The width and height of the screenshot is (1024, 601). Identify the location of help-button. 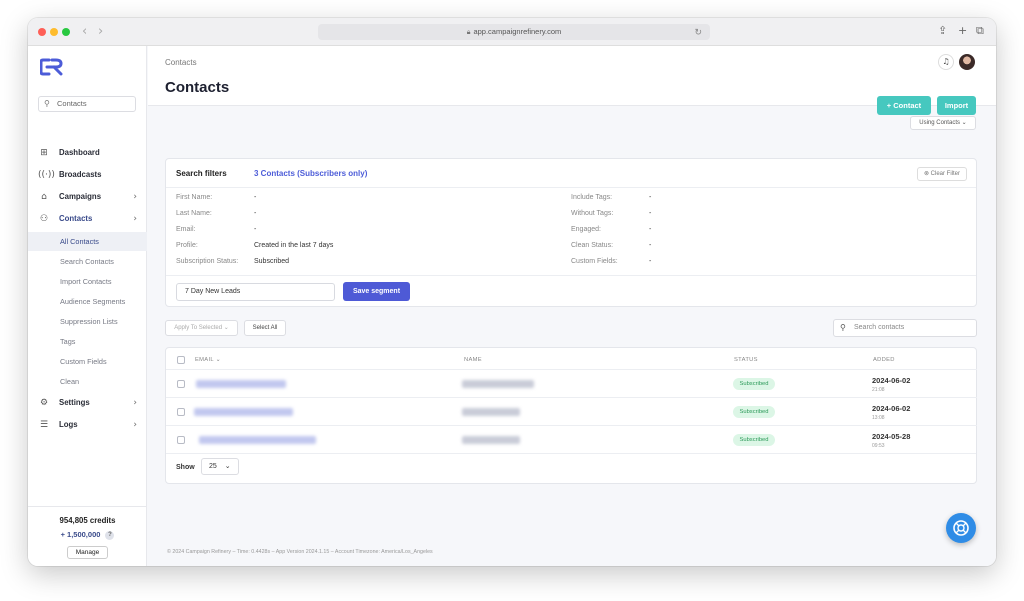
(961, 528).